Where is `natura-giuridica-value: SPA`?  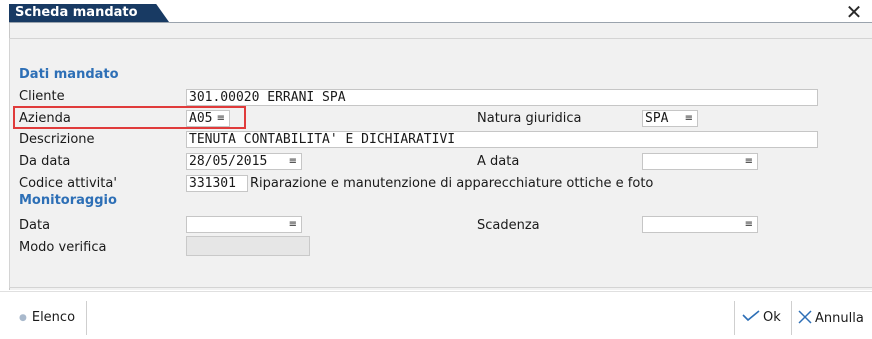 natura-giuridica-value: SPA is located at coordinates (657, 118).